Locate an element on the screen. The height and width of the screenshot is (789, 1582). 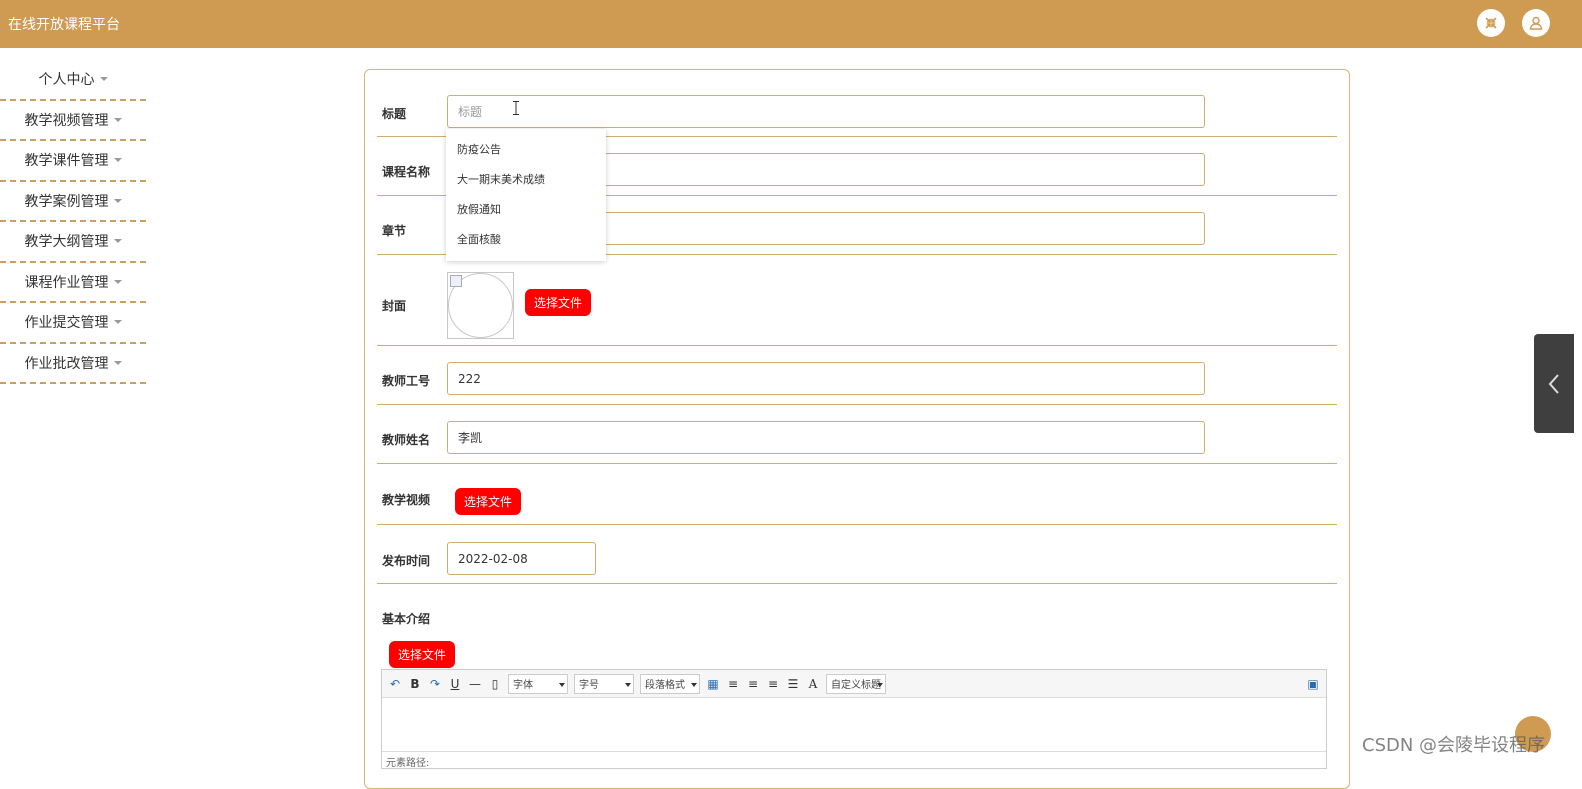
user-icon is located at coordinates (1536, 23).